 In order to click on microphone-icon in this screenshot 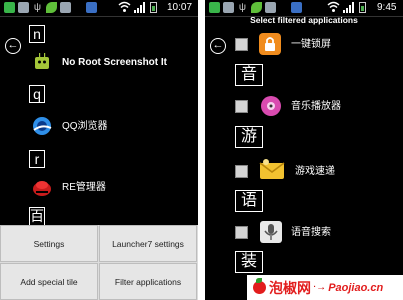, I will do `click(271, 232)`.